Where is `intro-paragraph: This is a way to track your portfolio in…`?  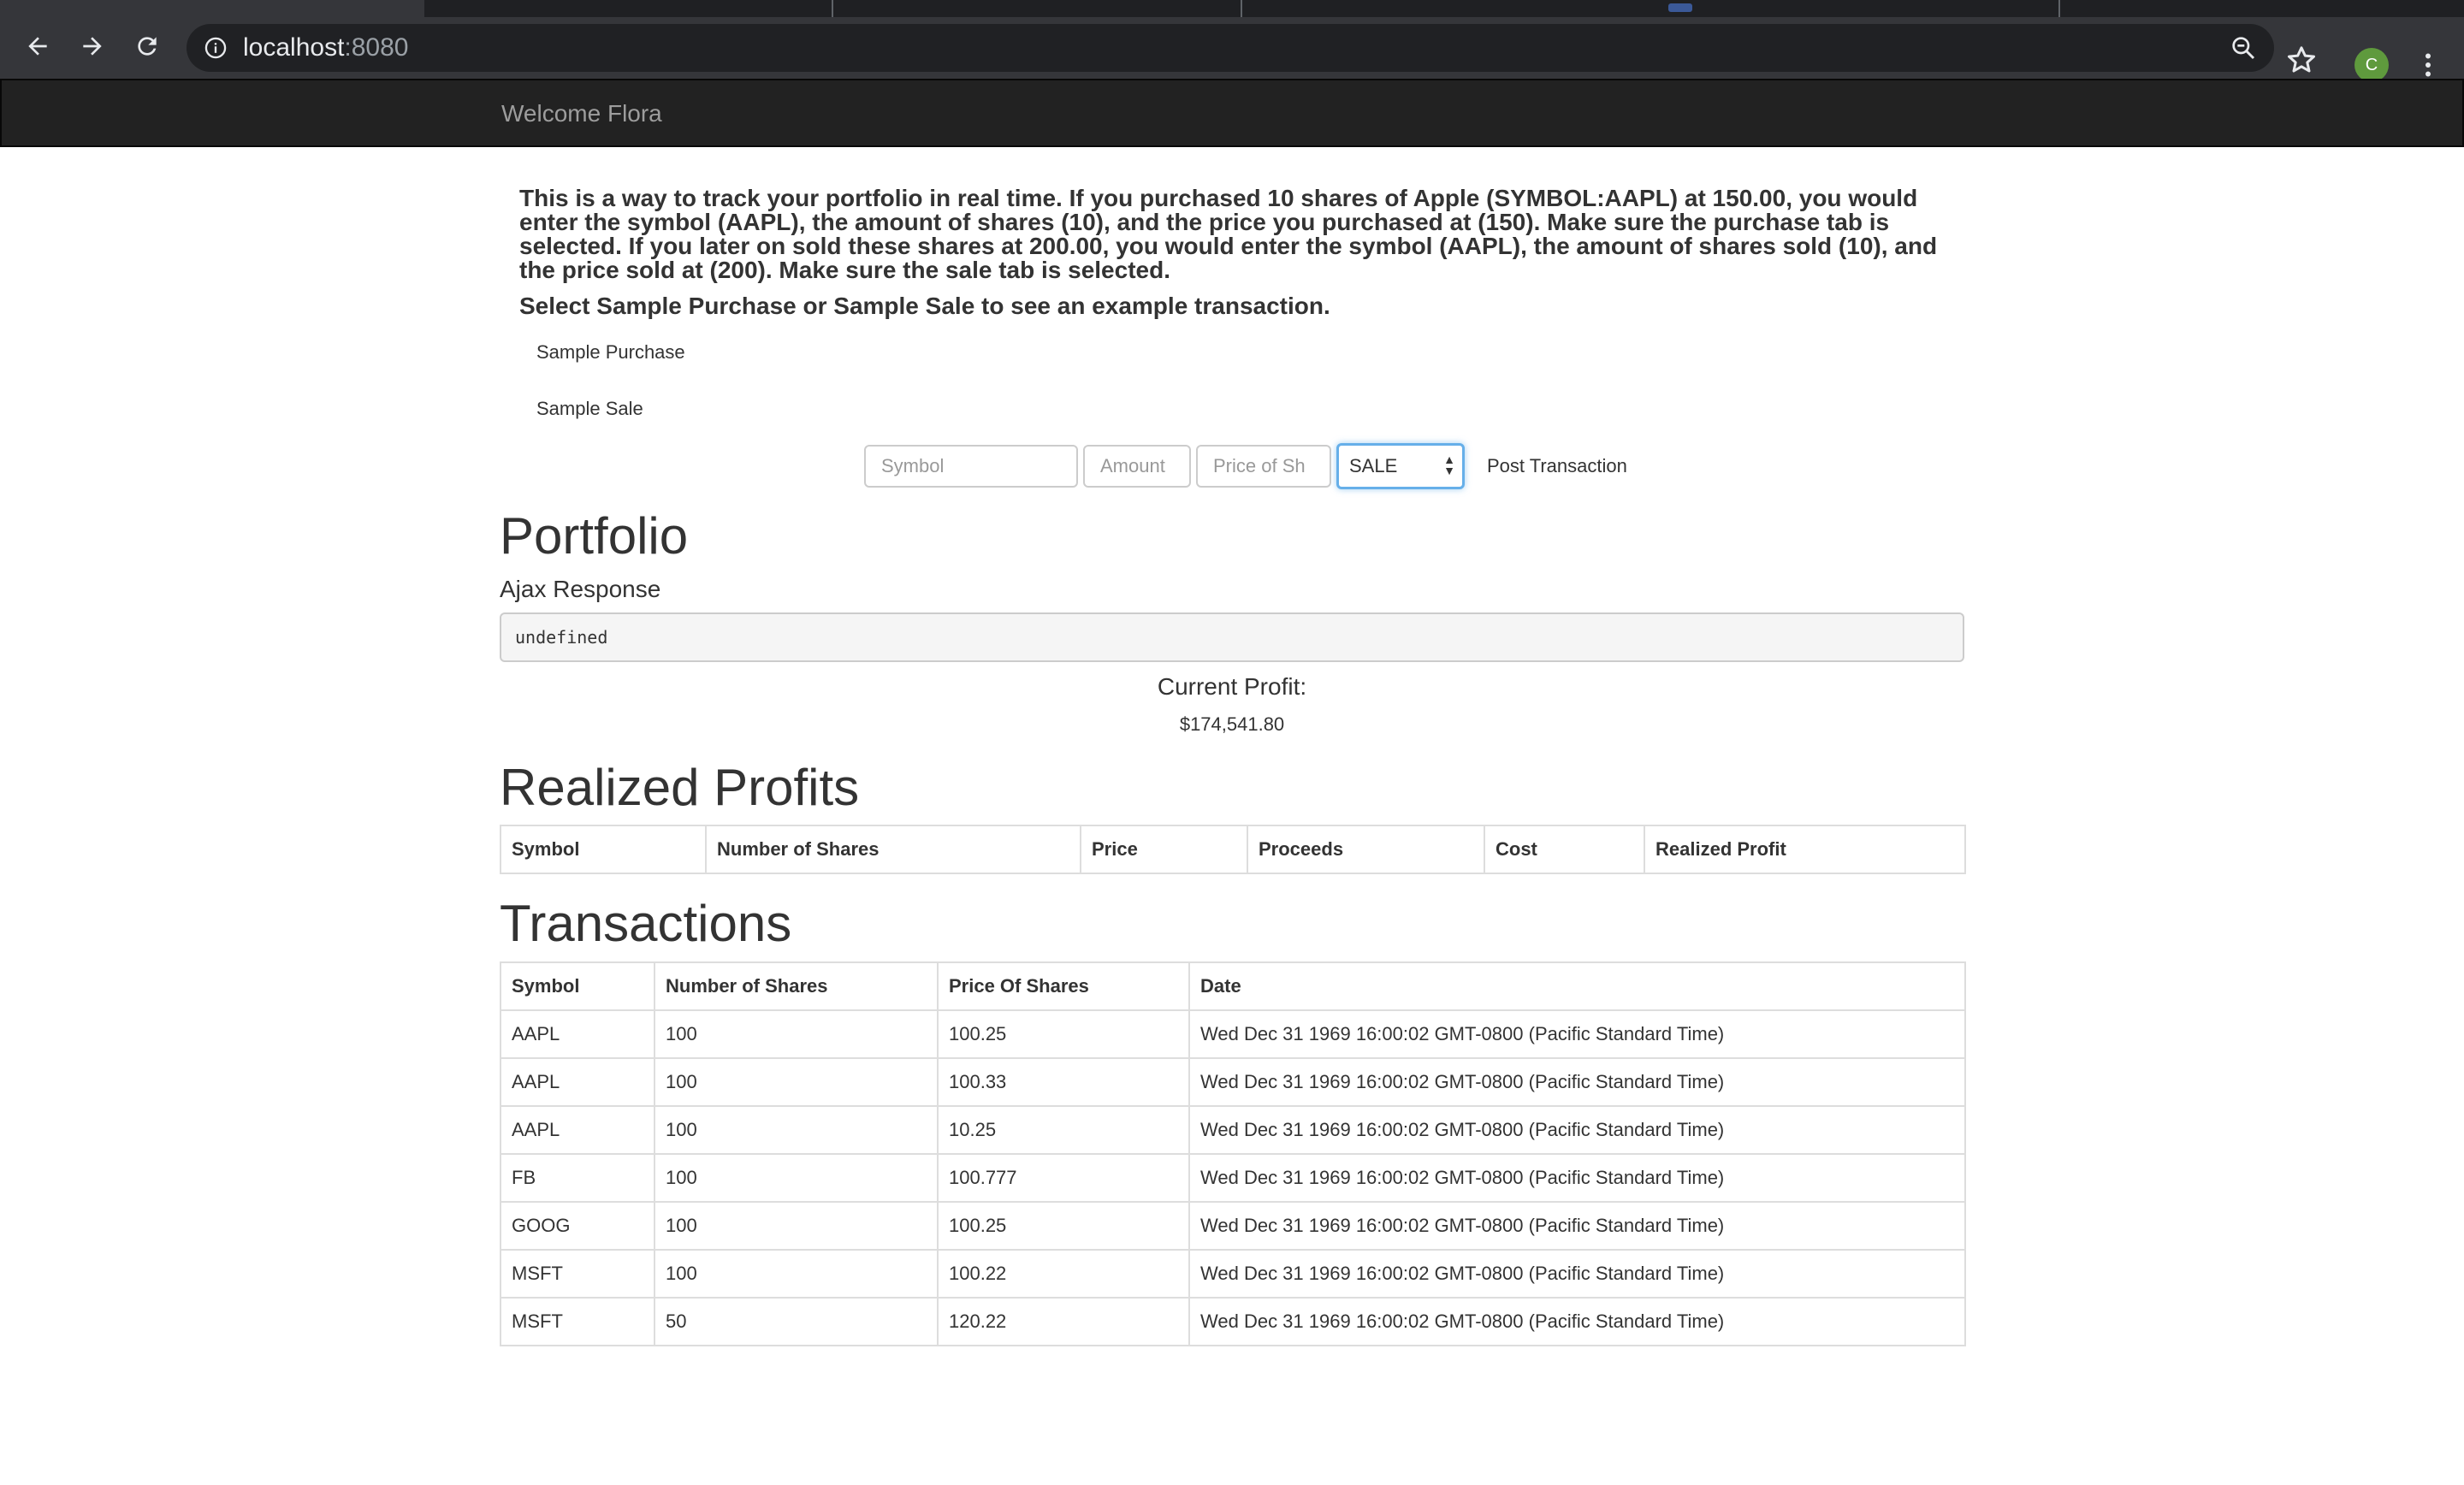
intro-paragraph: This is a way to track your portfolio in… is located at coordinates (1228, 234).